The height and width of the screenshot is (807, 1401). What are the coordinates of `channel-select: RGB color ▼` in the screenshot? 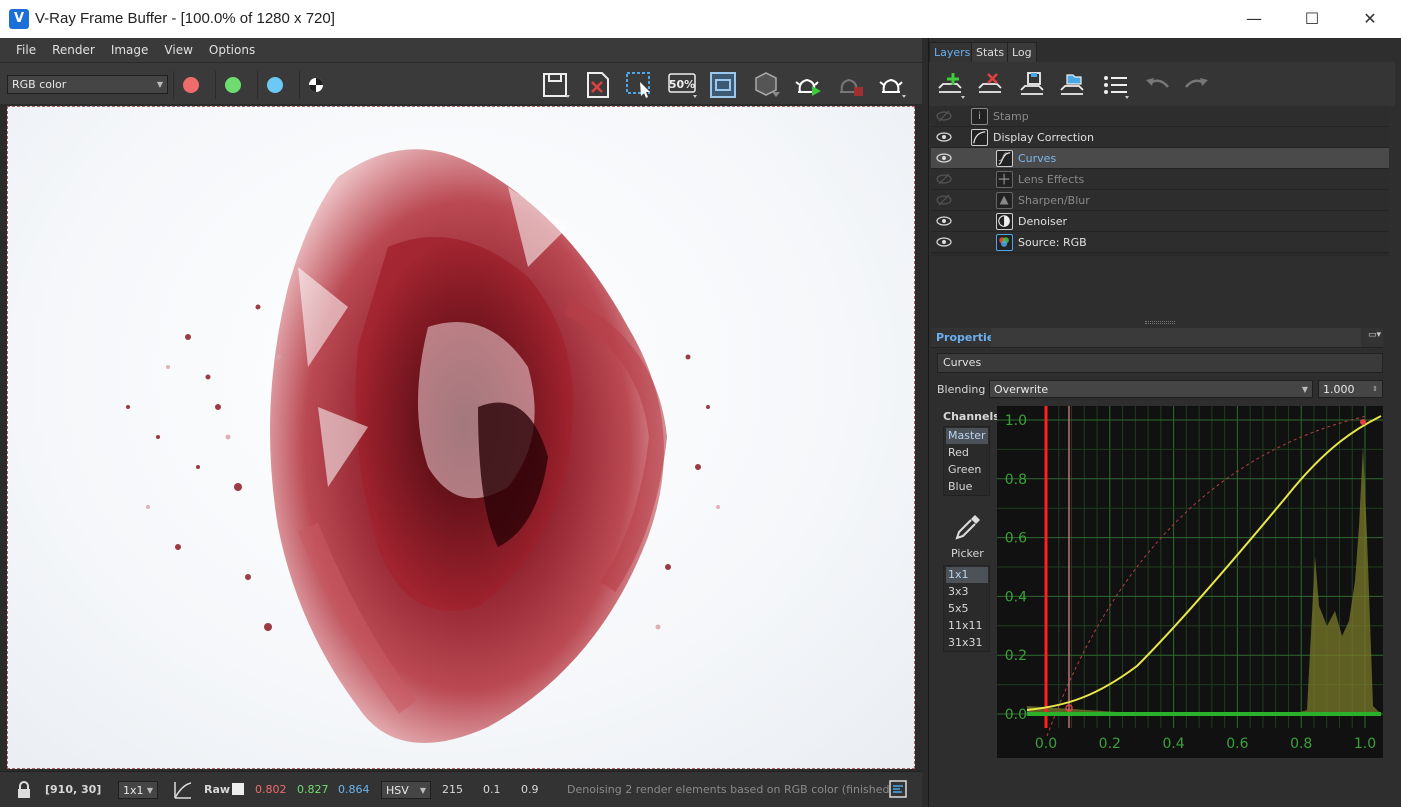 It's located at (87, 84).